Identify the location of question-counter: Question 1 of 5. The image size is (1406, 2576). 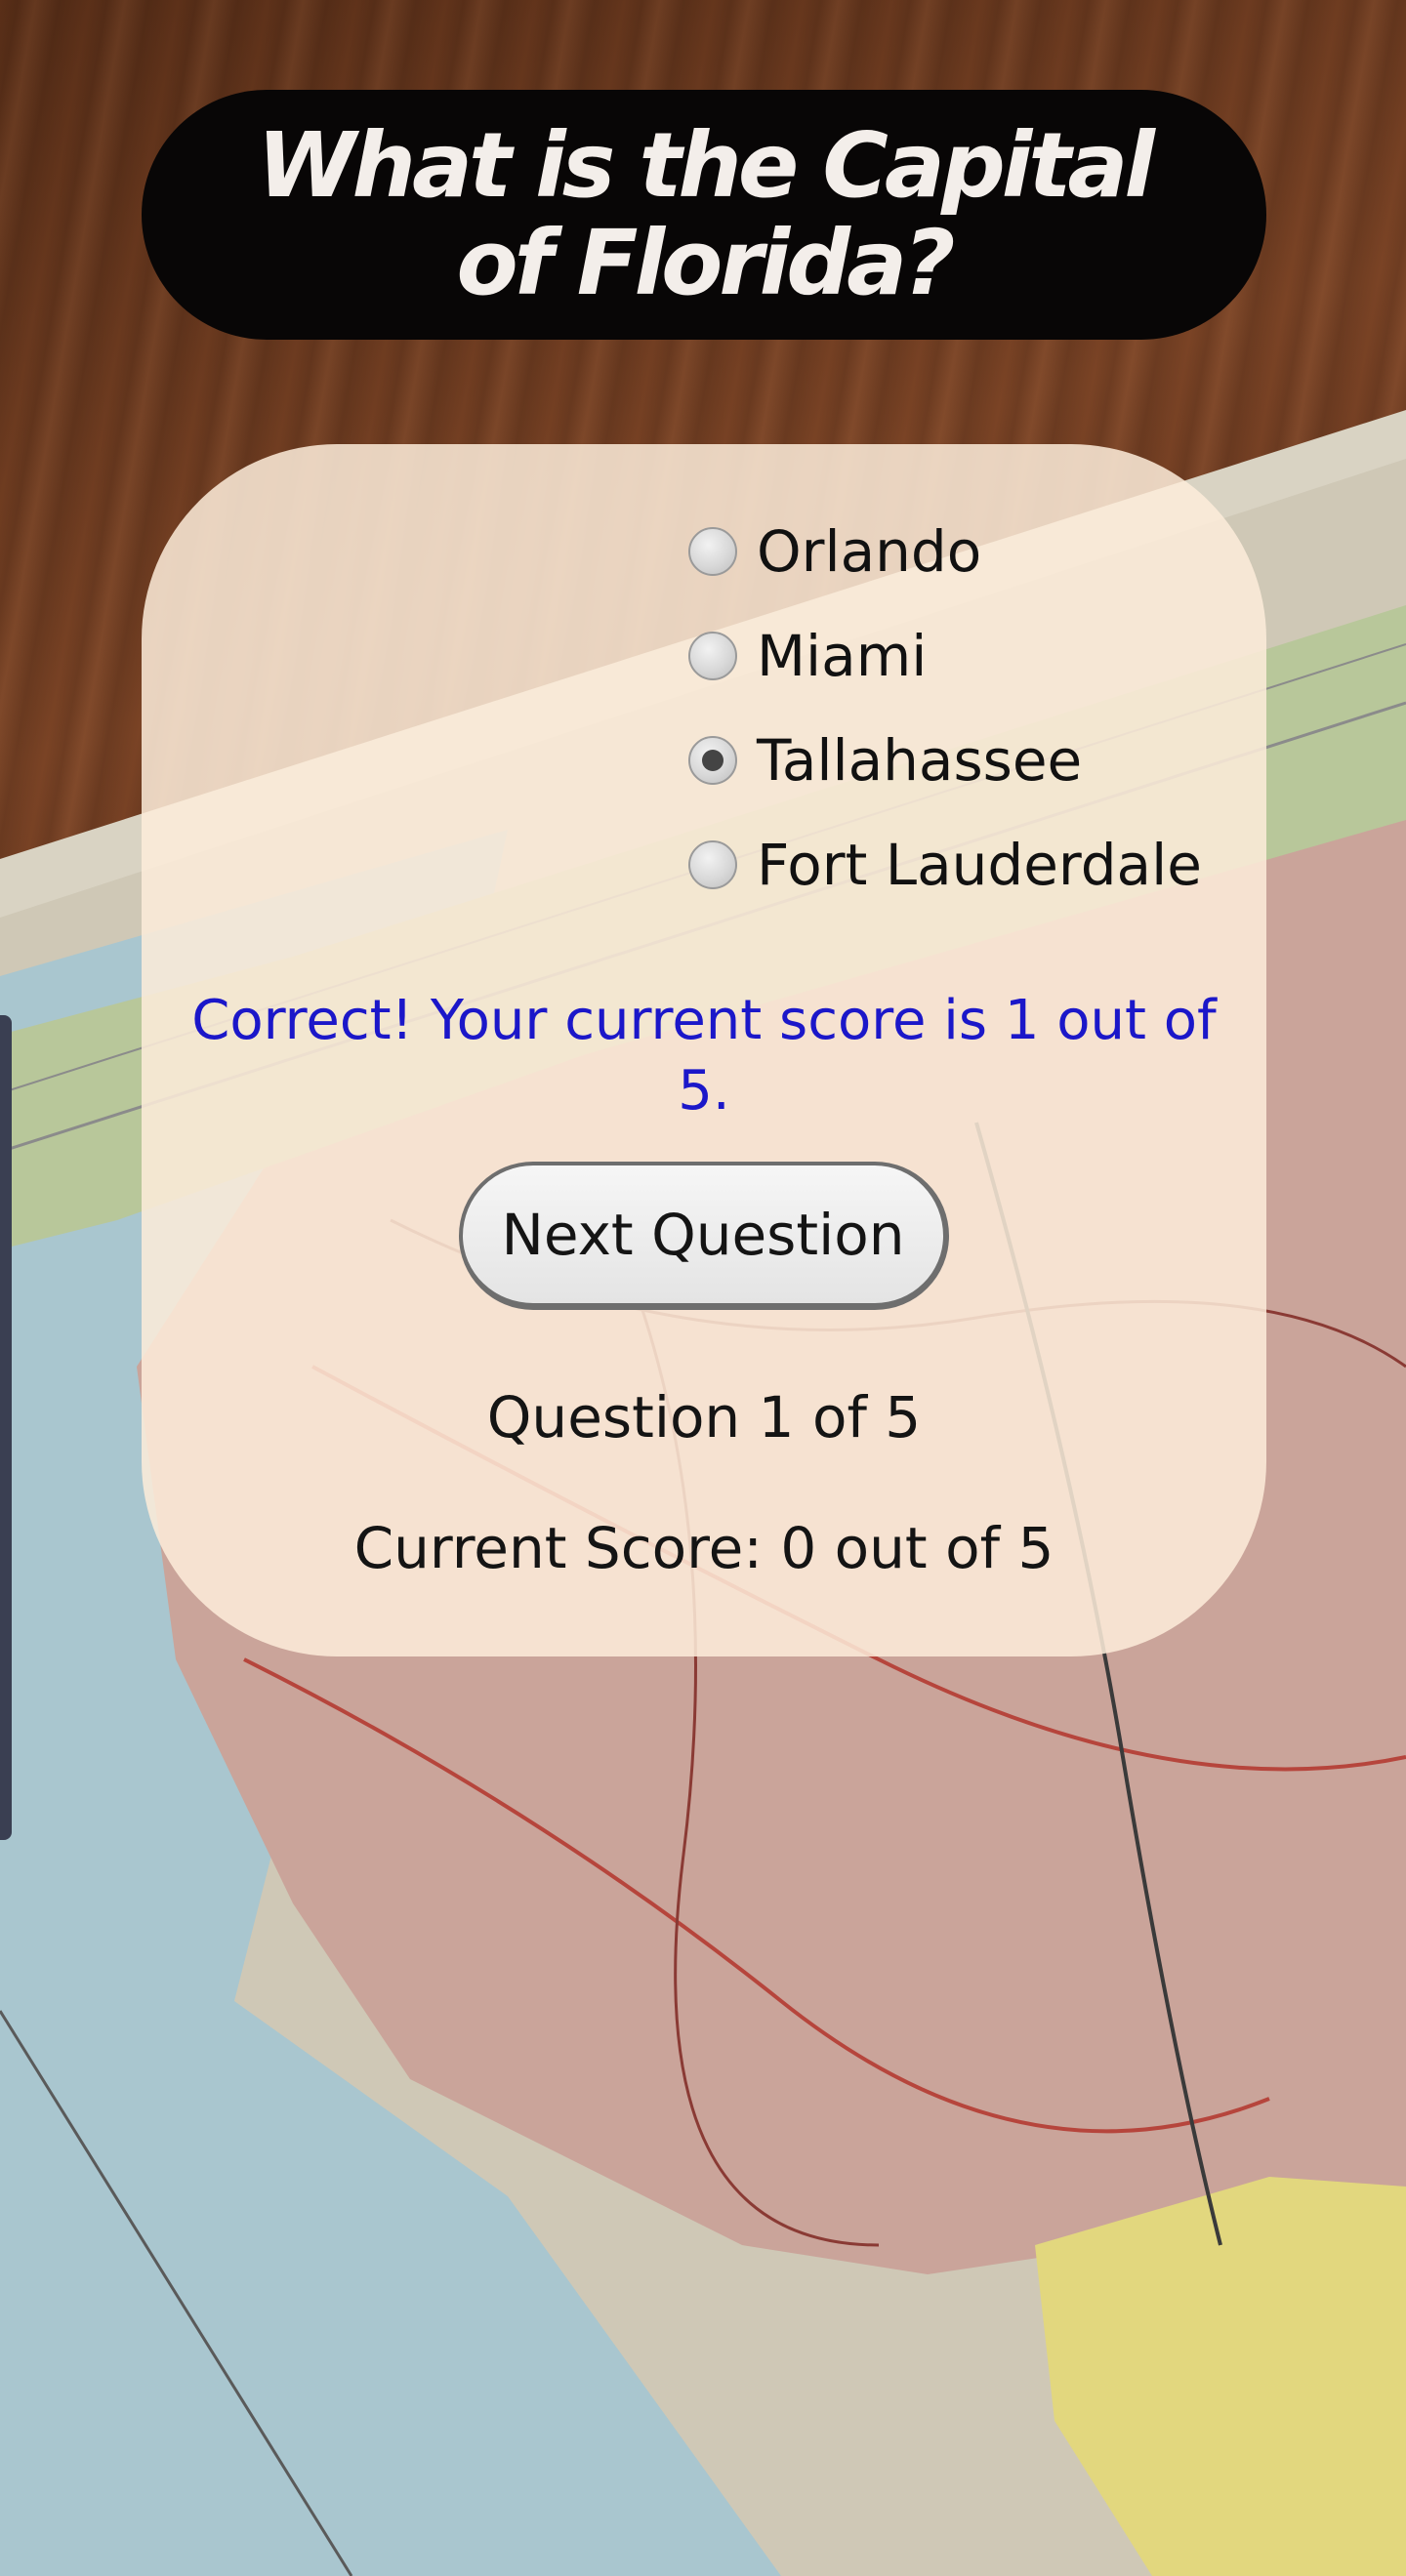
(704, 1417).